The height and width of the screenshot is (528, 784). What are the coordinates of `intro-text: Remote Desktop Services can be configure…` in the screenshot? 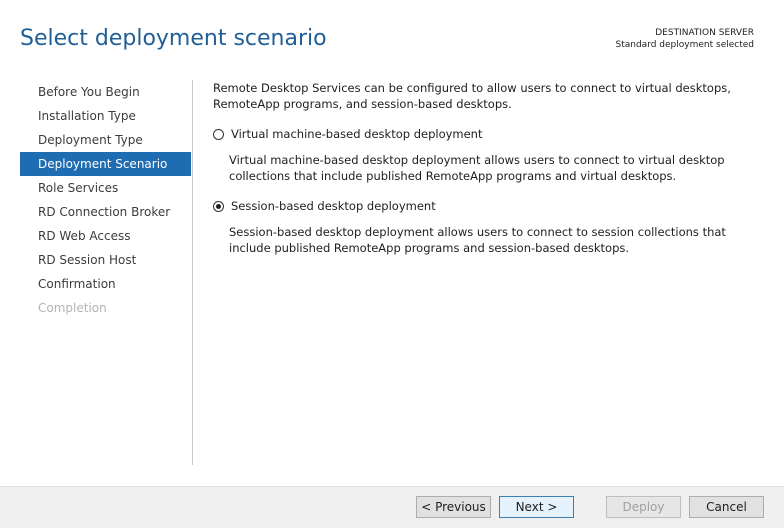 It's located at (472, 96).